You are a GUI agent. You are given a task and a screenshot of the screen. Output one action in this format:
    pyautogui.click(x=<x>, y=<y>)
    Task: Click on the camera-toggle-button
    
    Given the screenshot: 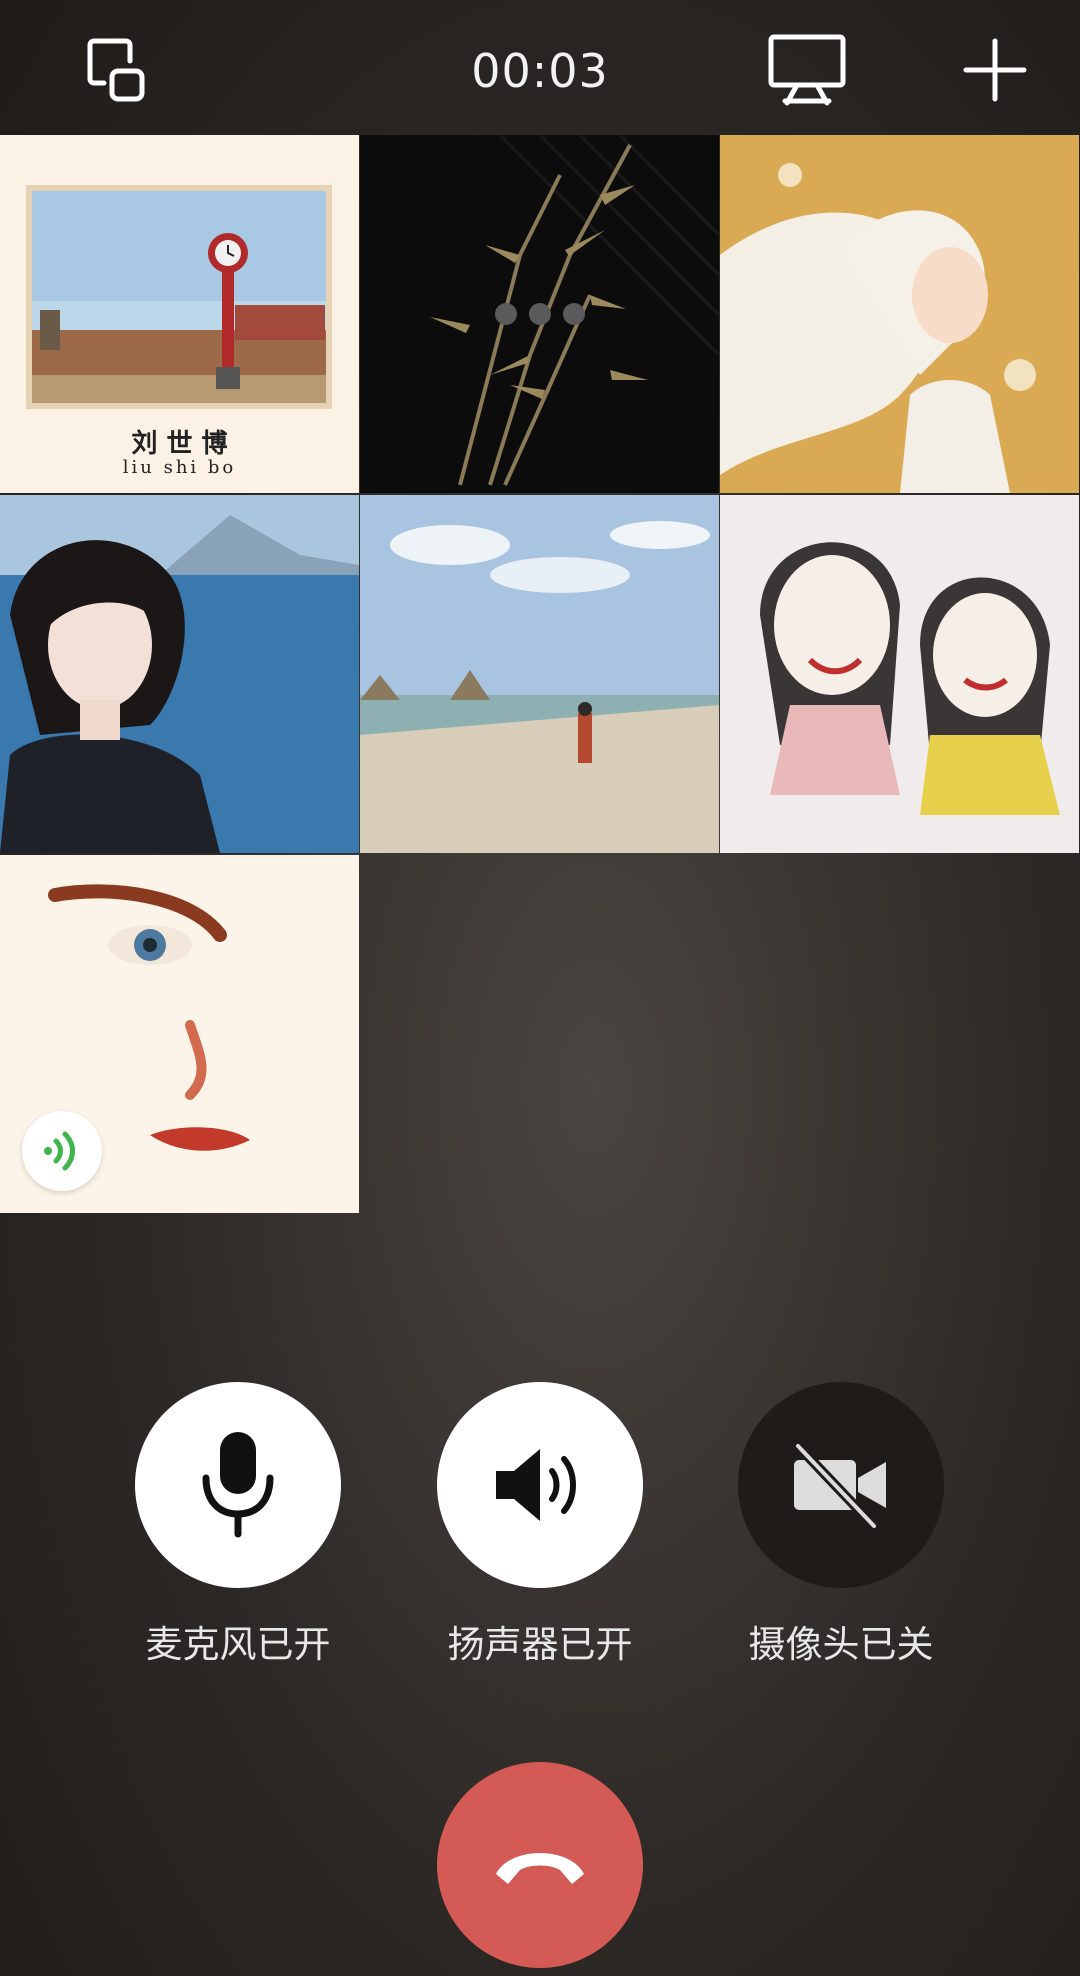 What is the action you would take?
    pyautogui.click(x=841, y=1485)
    